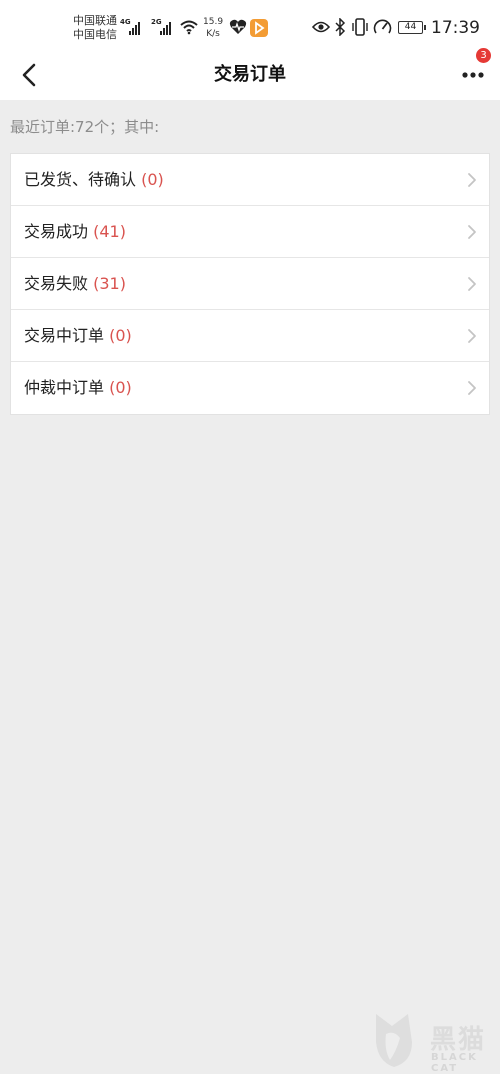 Image resolution: width=500 pixels, height=1074 pixels. Describe the element at coordinates (85, 127) in the screenshot. I see `order-summary: 最近订单:72个；其中:` at that location.